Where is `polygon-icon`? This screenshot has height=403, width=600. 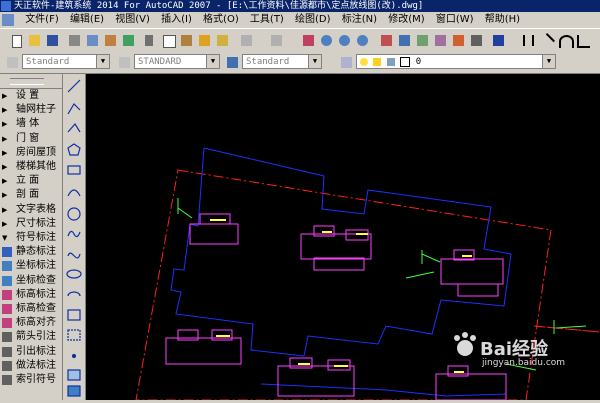
polygon-icon is located at coordinates (74, 149).